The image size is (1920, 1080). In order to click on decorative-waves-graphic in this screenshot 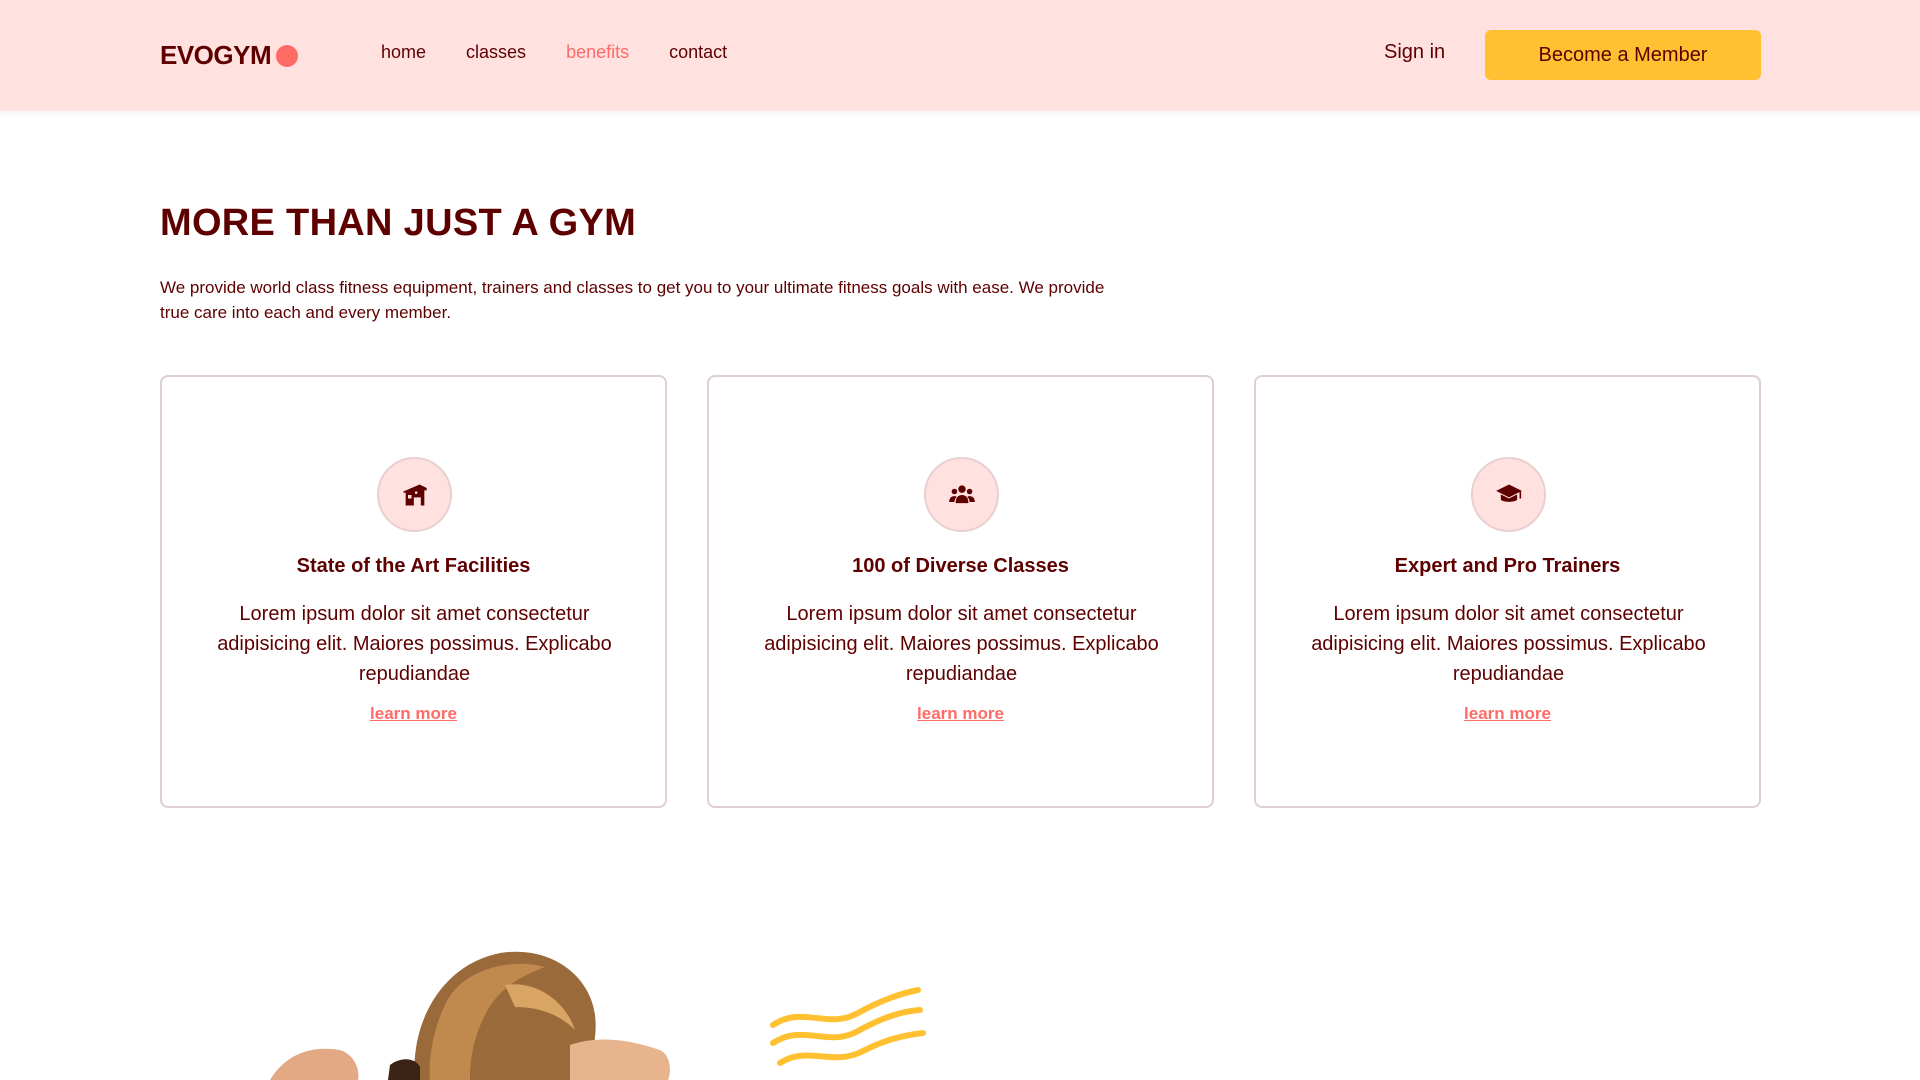, I will do `click(848, 1026)`.